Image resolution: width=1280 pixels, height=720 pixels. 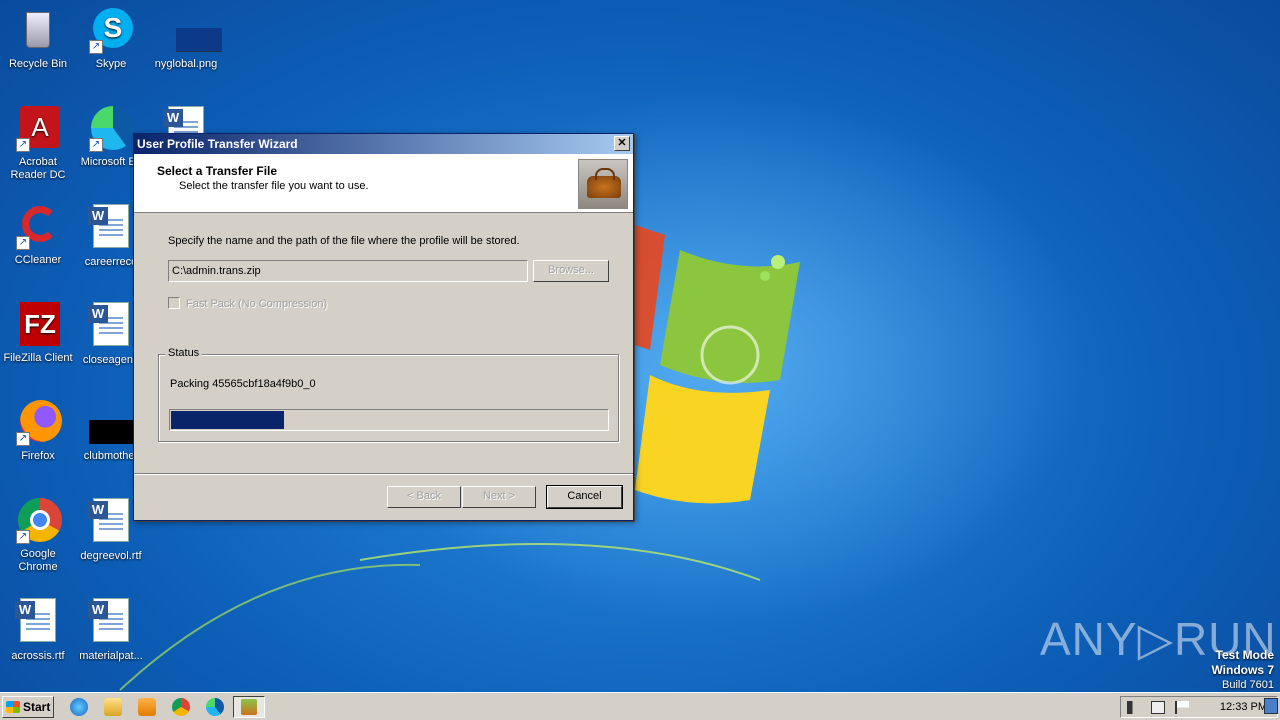 I want to click on status-text: Packing 45565cbf18a4f9b0_0, so click(x=243, y=384).